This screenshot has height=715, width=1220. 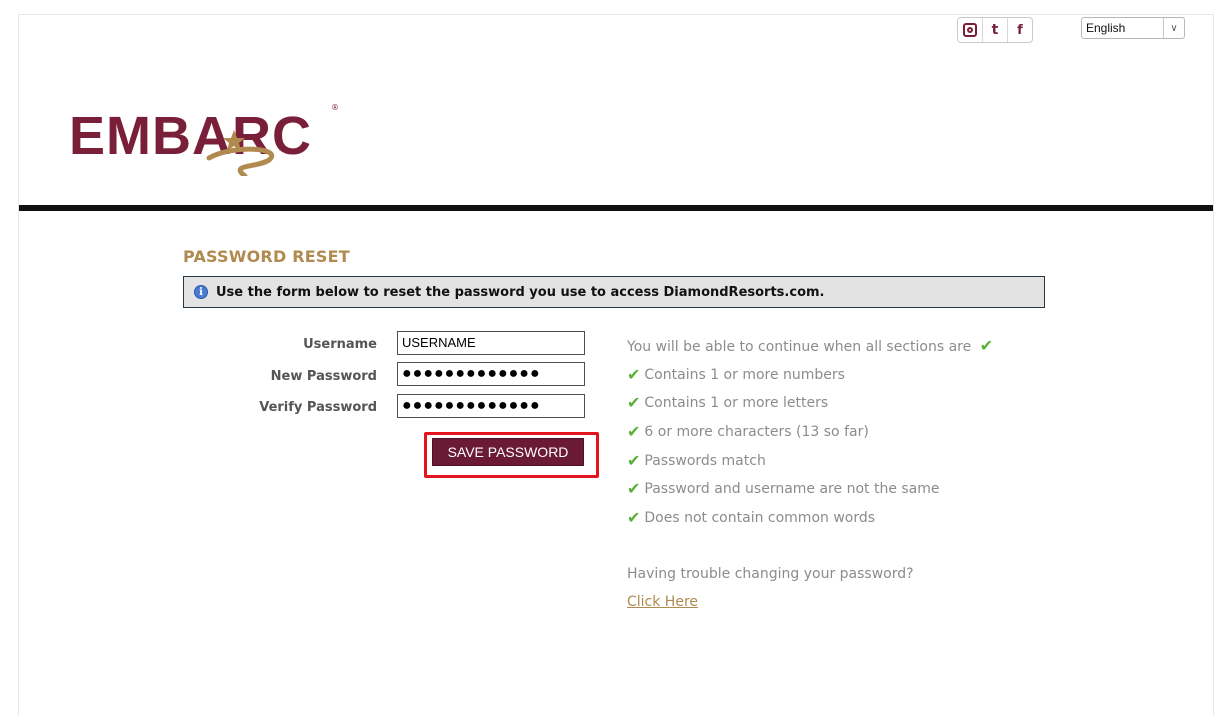 I want to click on requirement-item: ✔ Password and username are not the same, so click(x=783, y=488).